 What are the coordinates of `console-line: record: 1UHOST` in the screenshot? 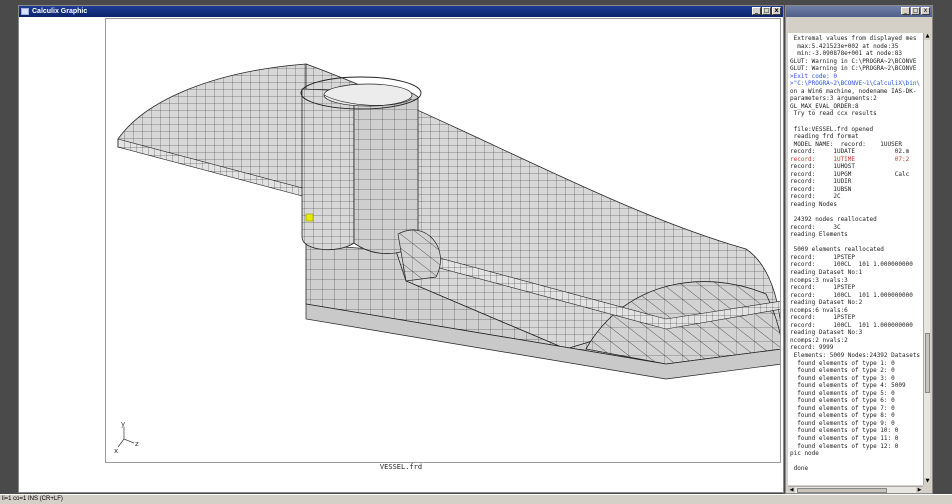 It's located at (823, 167).